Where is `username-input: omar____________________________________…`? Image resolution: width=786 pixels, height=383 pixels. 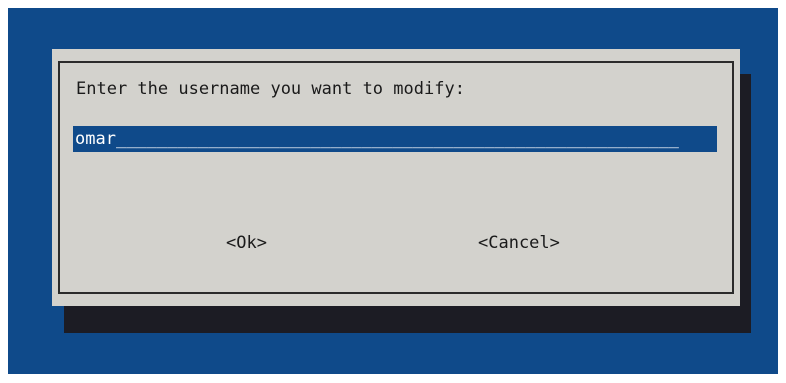
username-input: omar____________________________________… is located at coordinates (395, 139).